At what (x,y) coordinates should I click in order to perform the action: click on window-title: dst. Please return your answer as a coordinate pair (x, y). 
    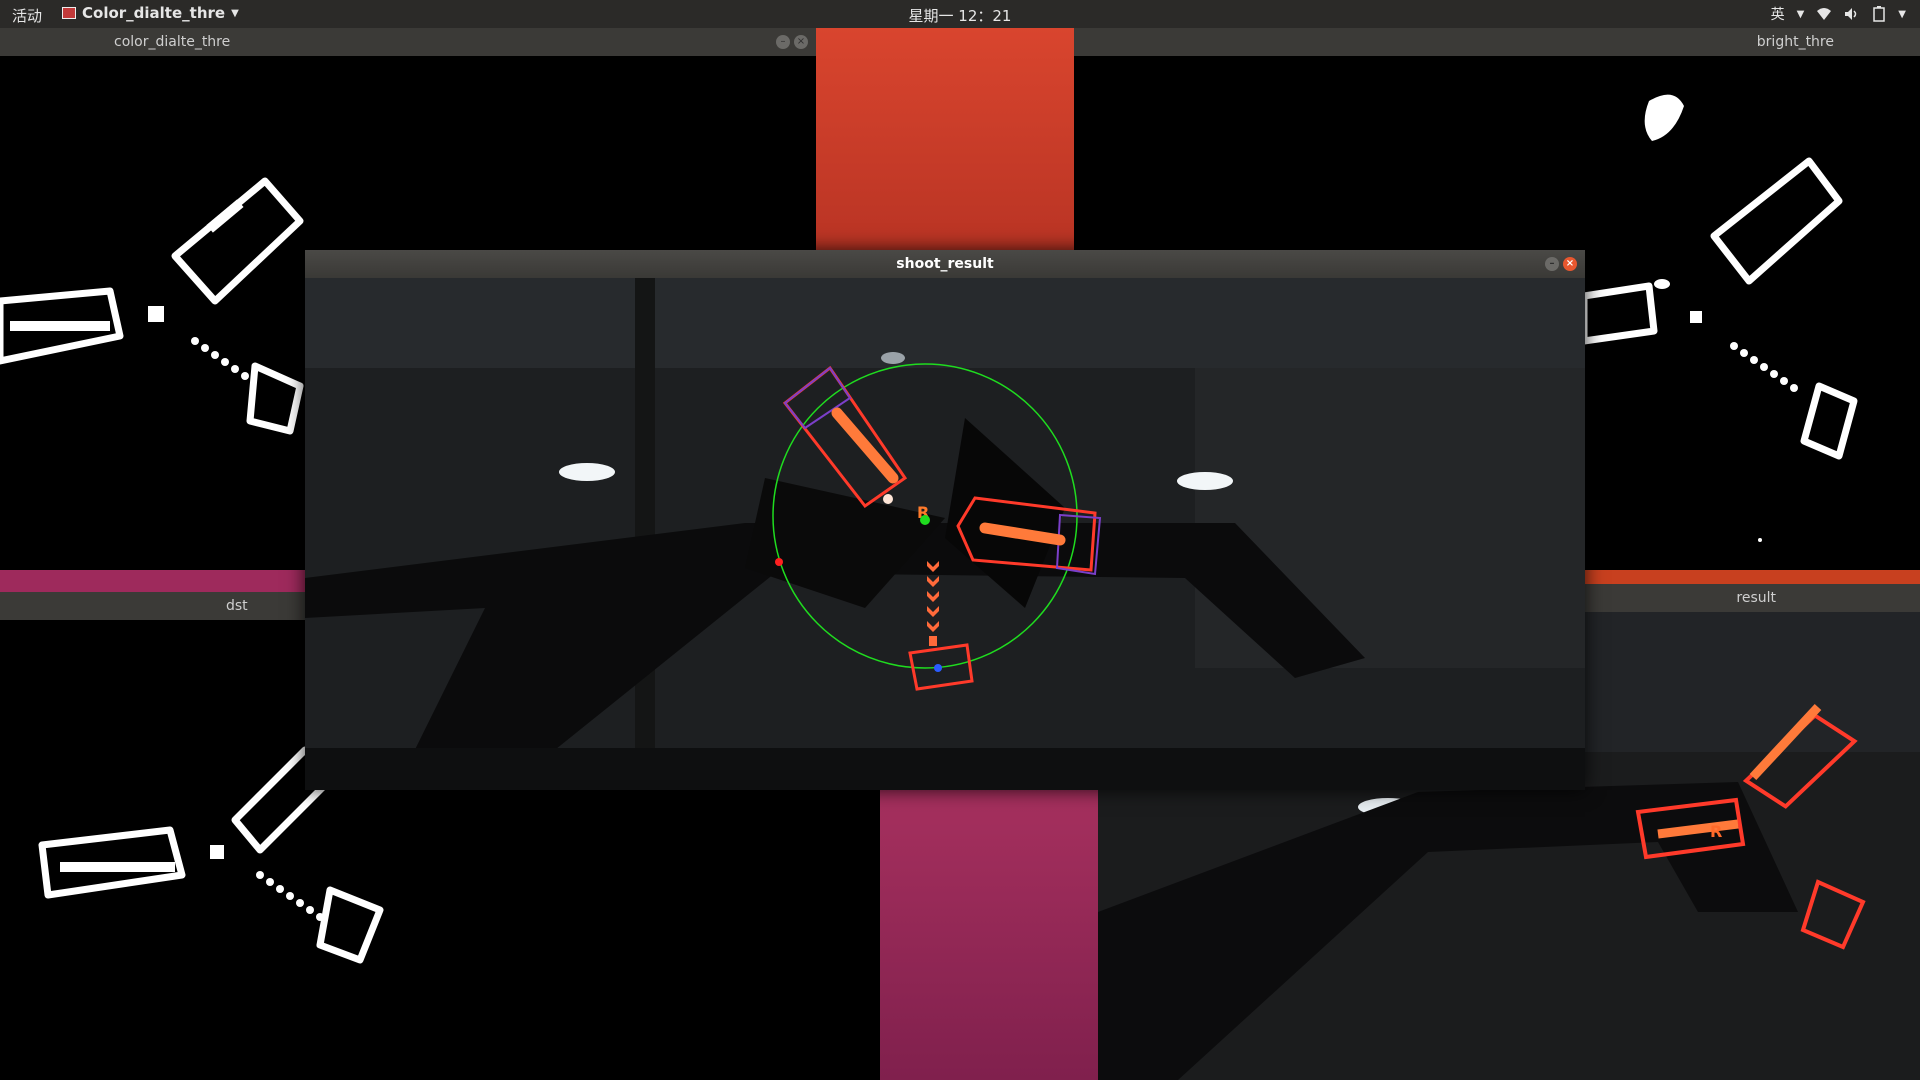
    Looking at the image, I should click on (237, 606).